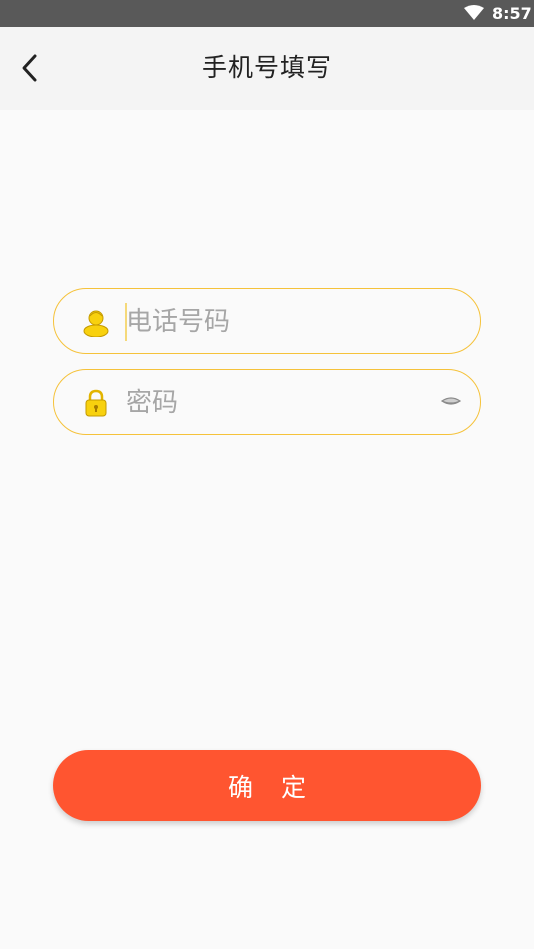 The width and height of the screenshot is (534, 949). What do you see at coordinates (96, 323) in the screenshot?
I see `user-icon` at bounding box center [96, 323].